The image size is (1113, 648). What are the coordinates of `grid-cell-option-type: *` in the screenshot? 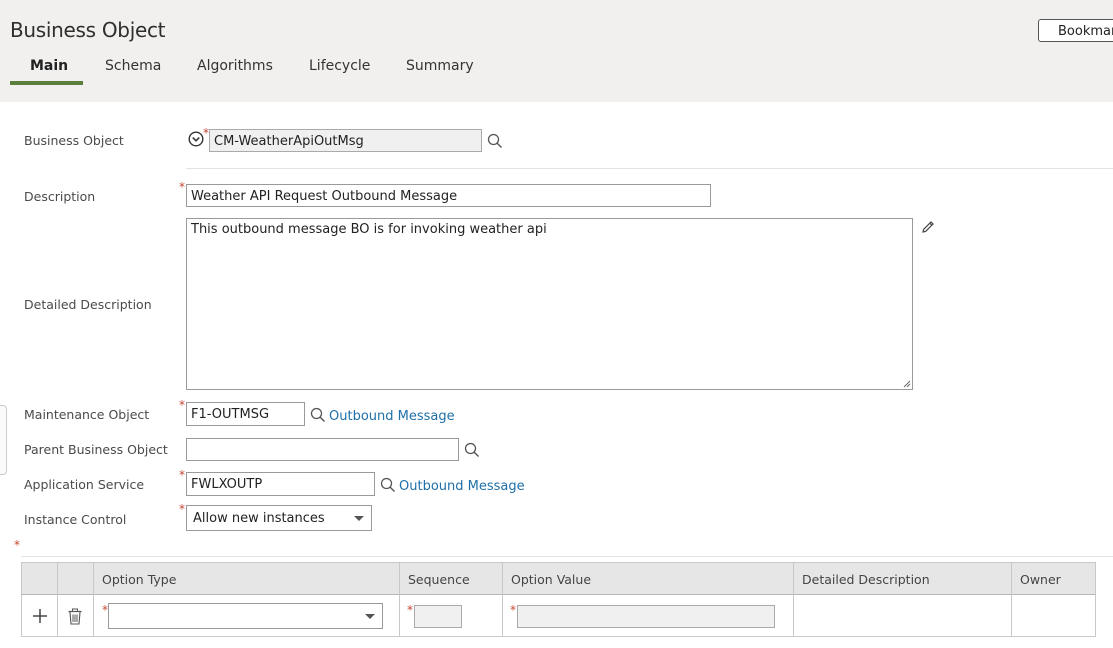 It's located at (247, 616).